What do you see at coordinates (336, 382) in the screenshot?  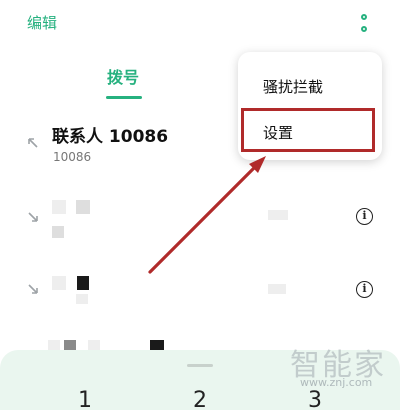 I see `watermark-url: www.znj.com` at bounding box center [336, 382].